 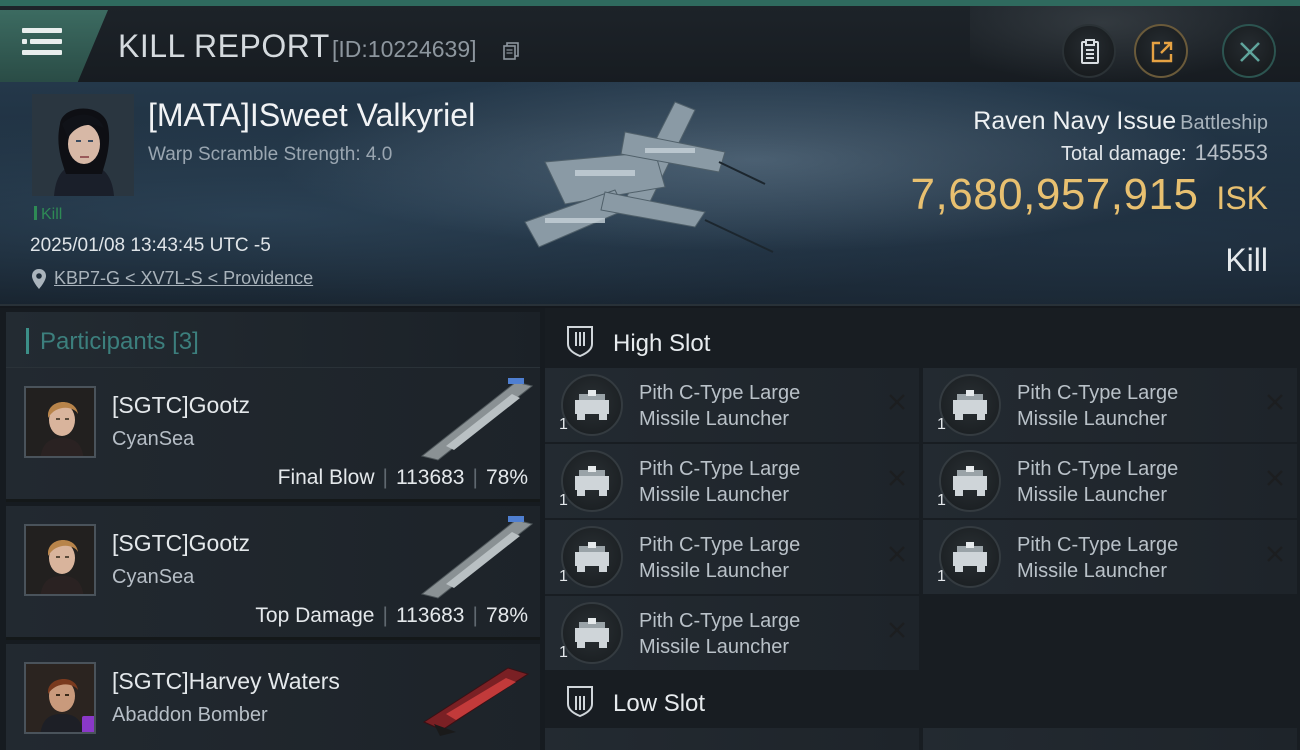 I want to click on share-button, so click(x=1161, y=51).